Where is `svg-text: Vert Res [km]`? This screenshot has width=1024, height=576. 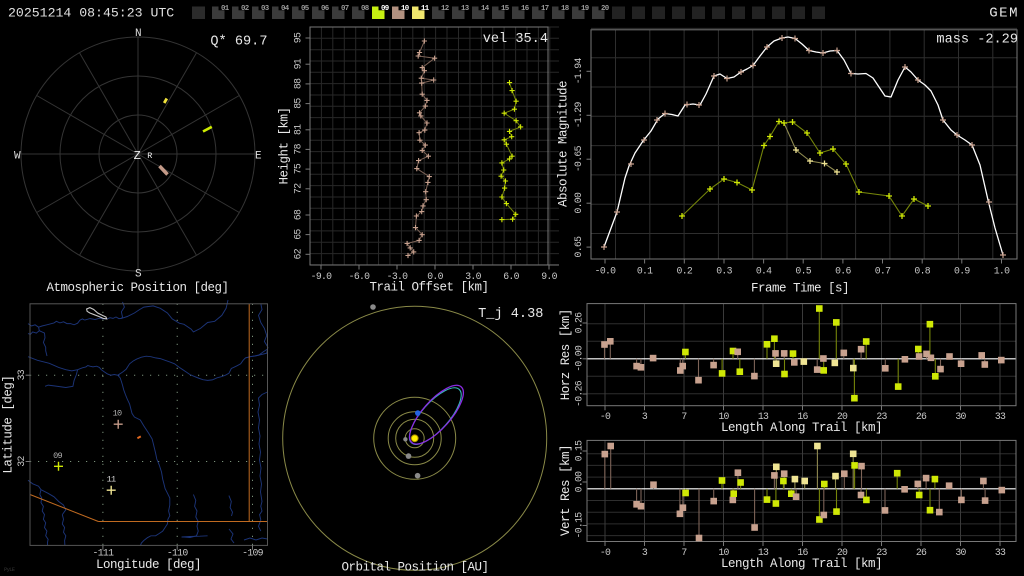
svg-text: Vert Res [km] is located at coordinates (566, 490).